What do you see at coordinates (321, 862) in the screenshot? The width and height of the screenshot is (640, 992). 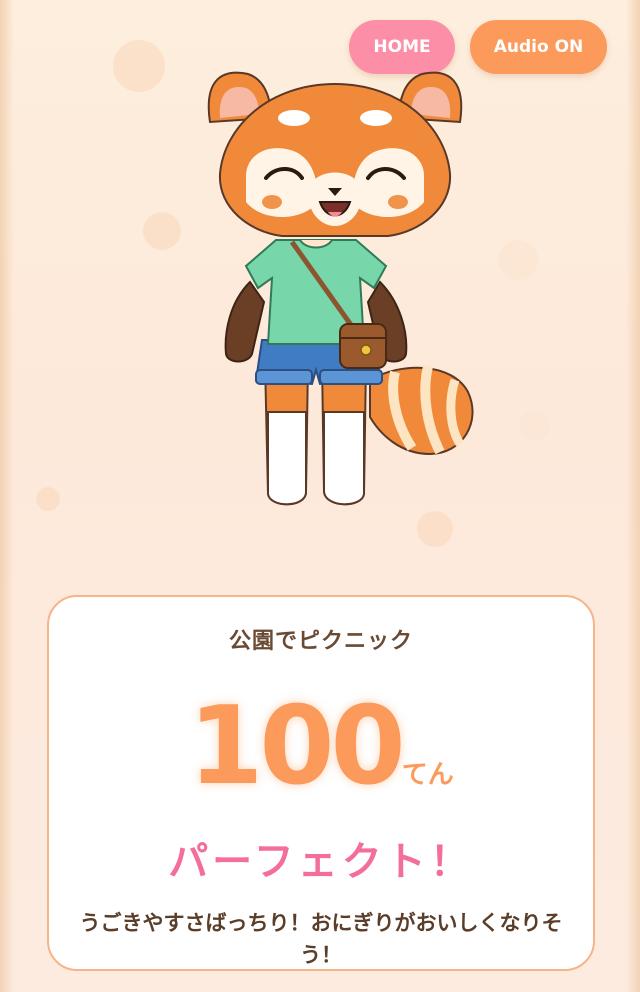 I see `rating-label: パーフェクト！` at bounding box center [321, 862].